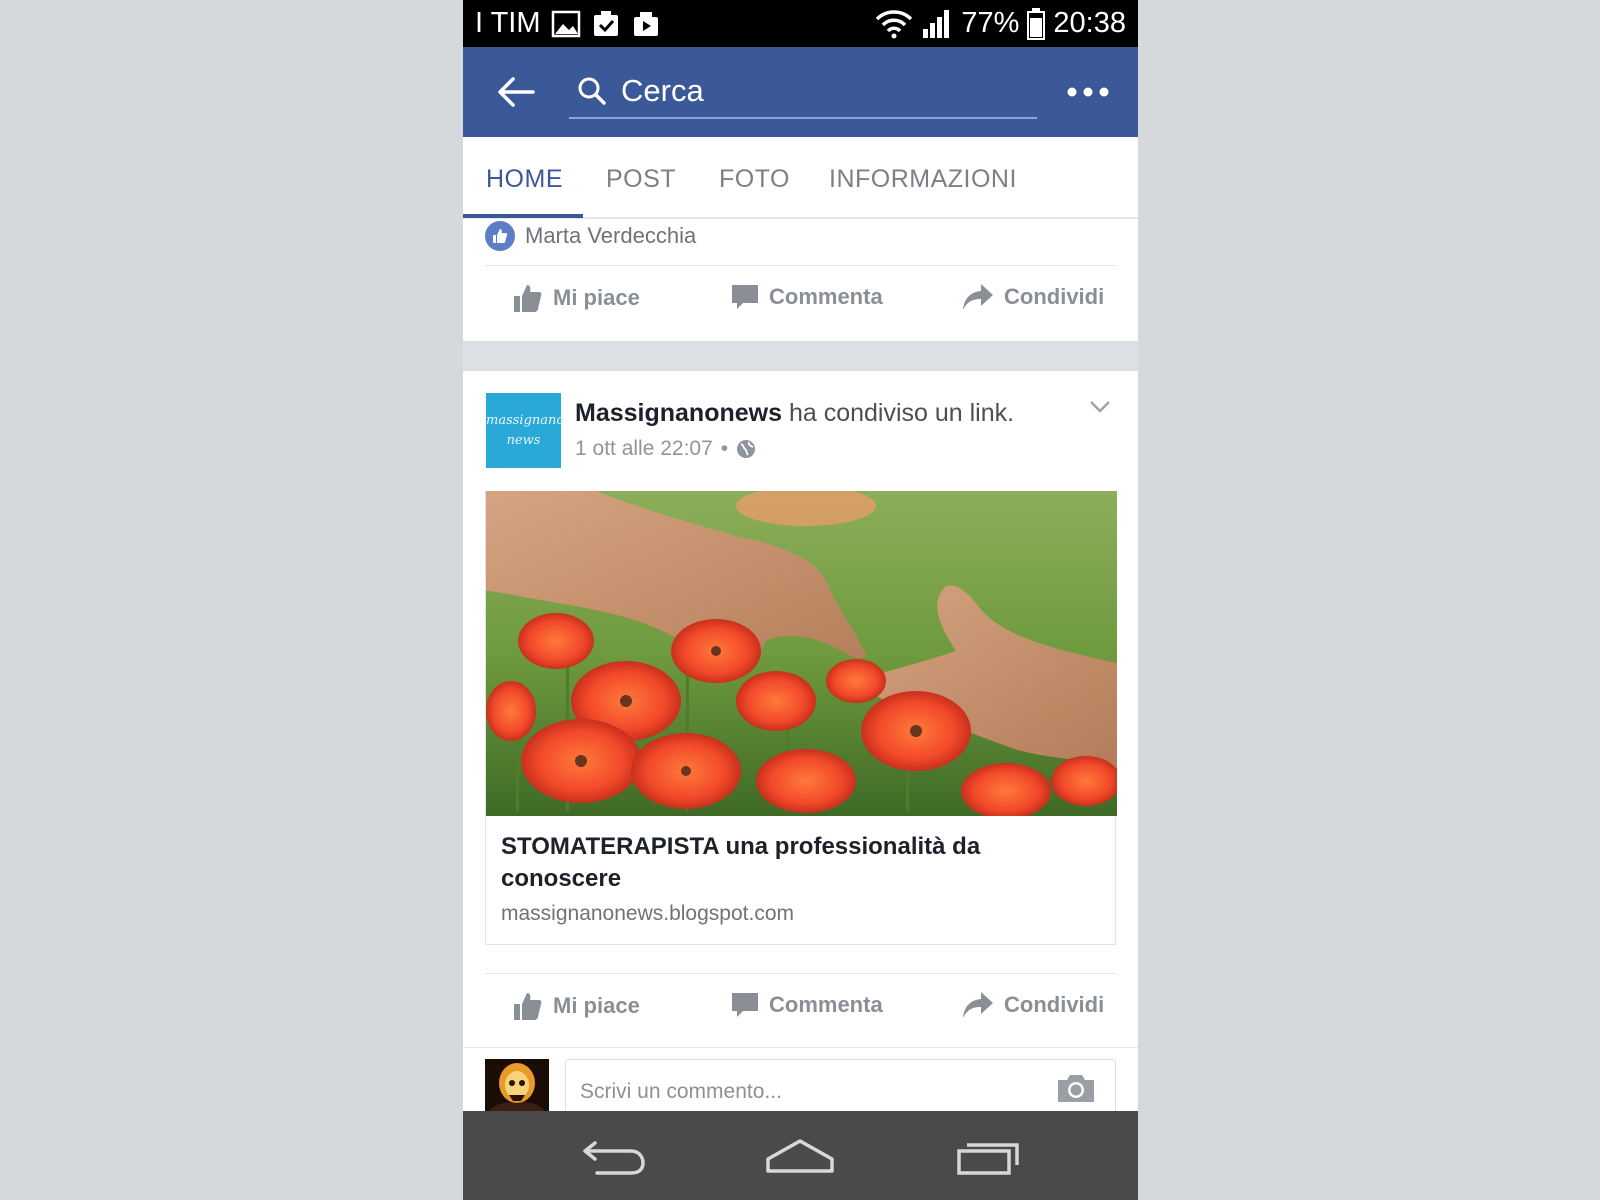 The image size is (1600, 1200). Describe the element at coordinates (508, 23) in the screenshot. I see `carrier-label: I TIM` at that location.